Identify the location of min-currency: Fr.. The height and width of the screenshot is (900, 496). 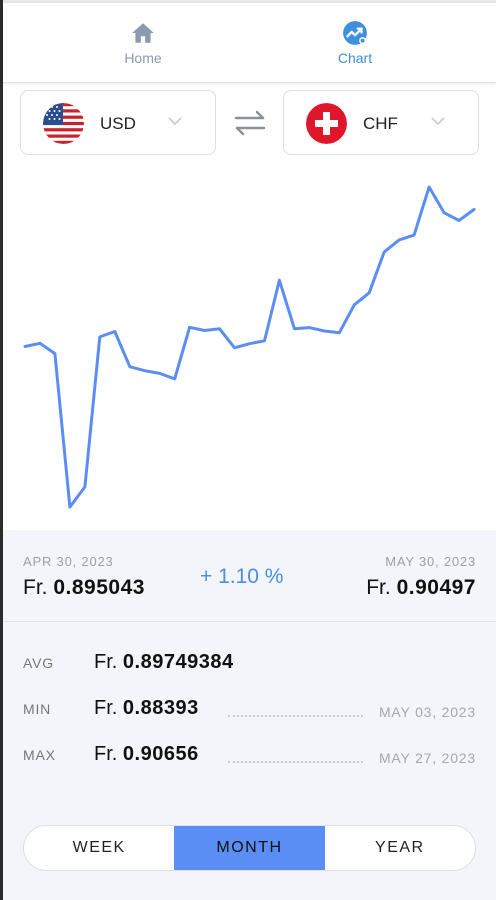
(106, 708).